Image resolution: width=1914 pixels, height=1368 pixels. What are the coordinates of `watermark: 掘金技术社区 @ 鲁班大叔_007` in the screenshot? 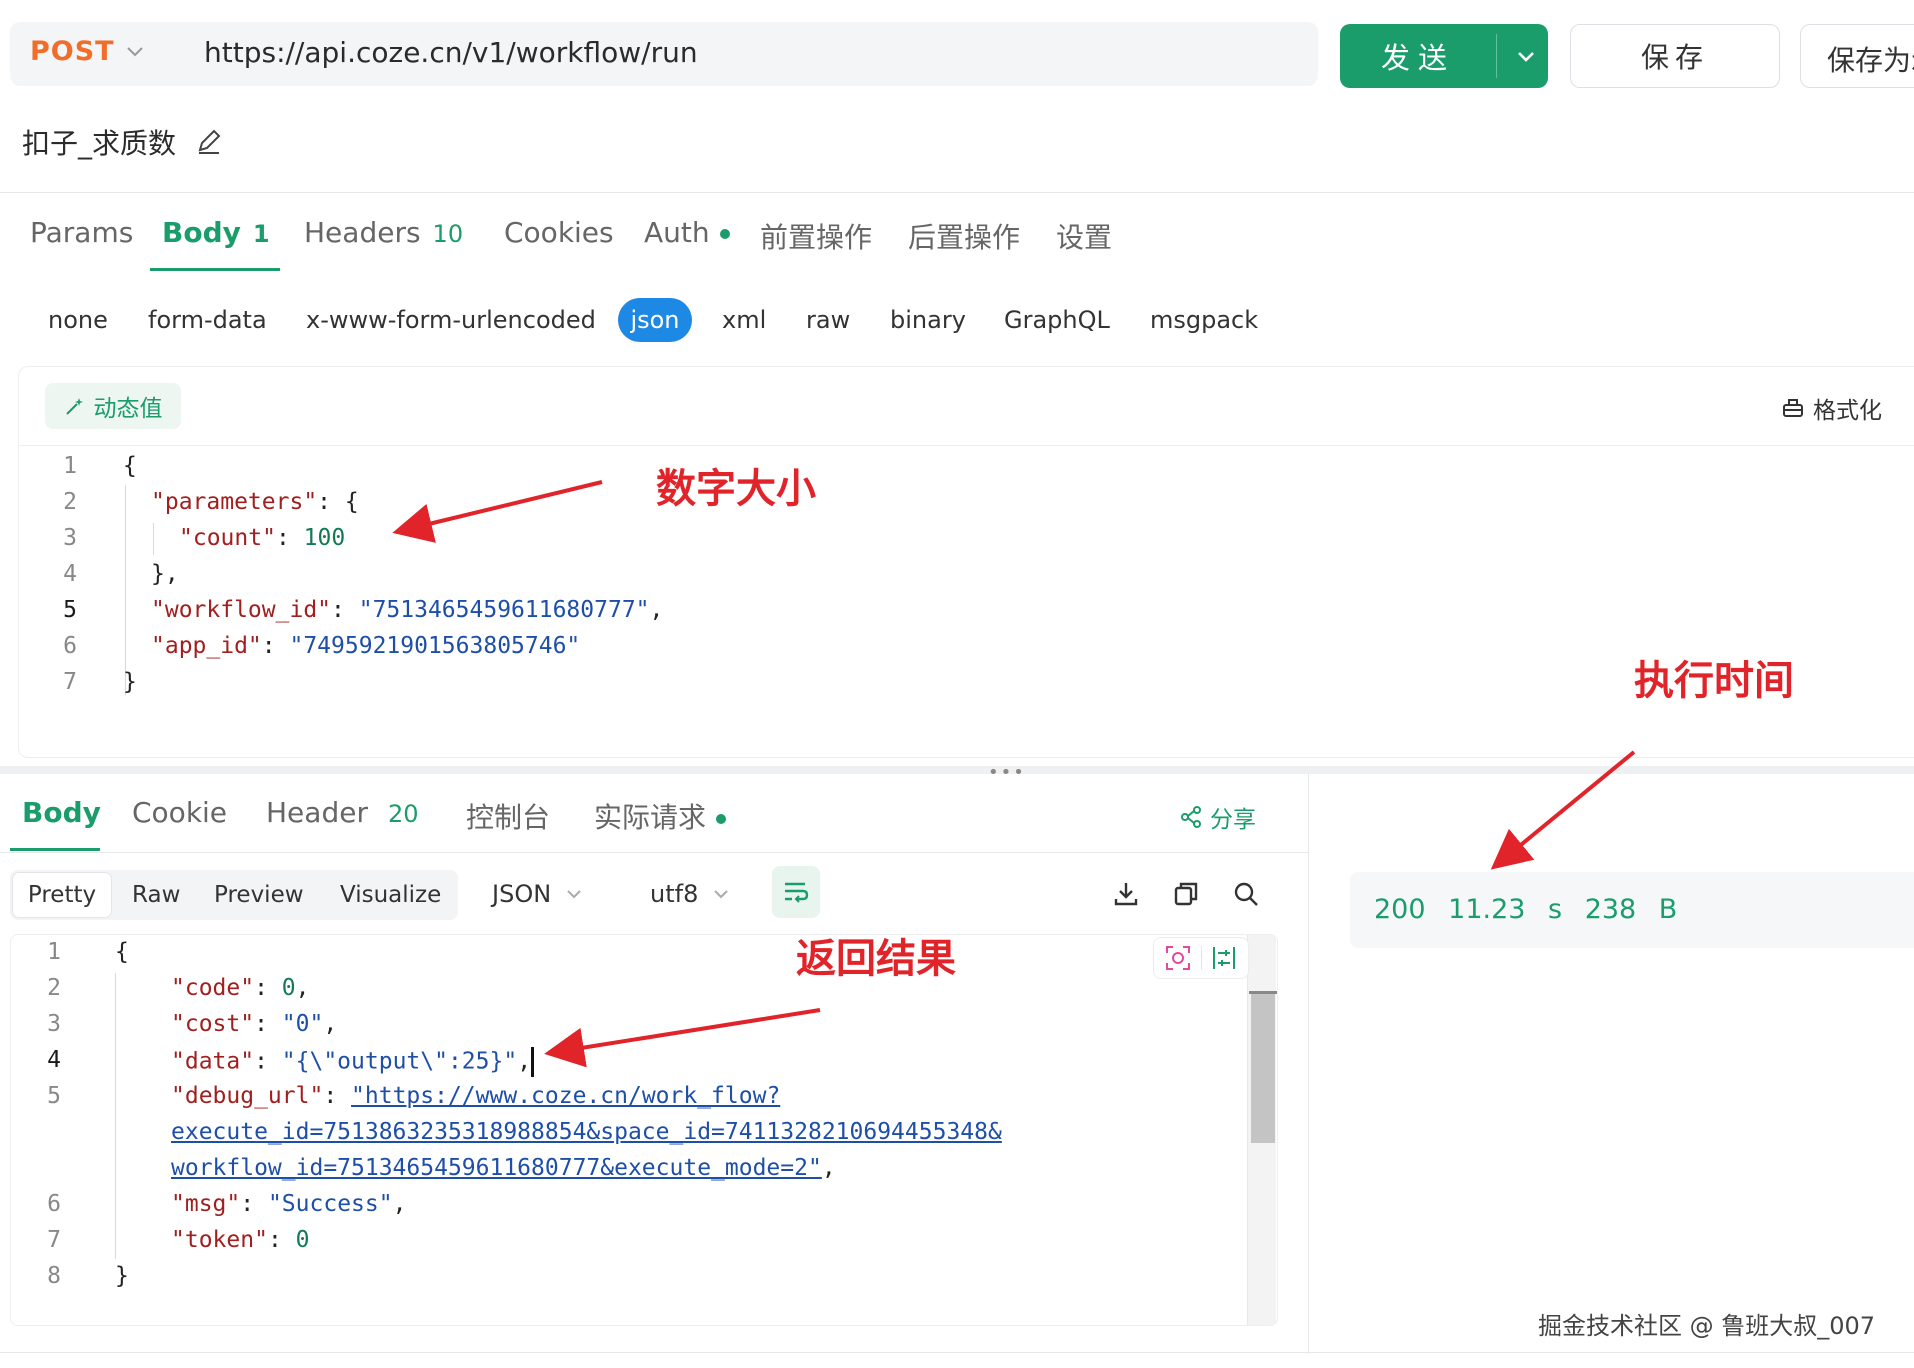 It's located at (1707, 1326).